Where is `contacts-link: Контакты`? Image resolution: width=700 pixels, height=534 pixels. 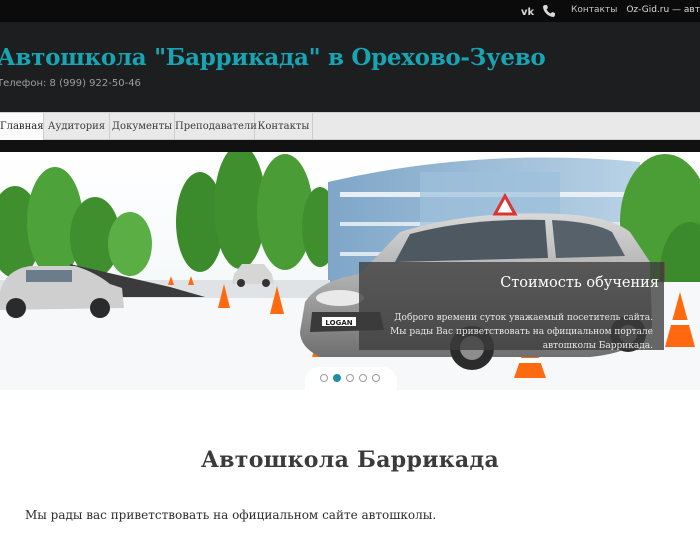 contacts-link: Контакты is located at coordinates (594, 10).